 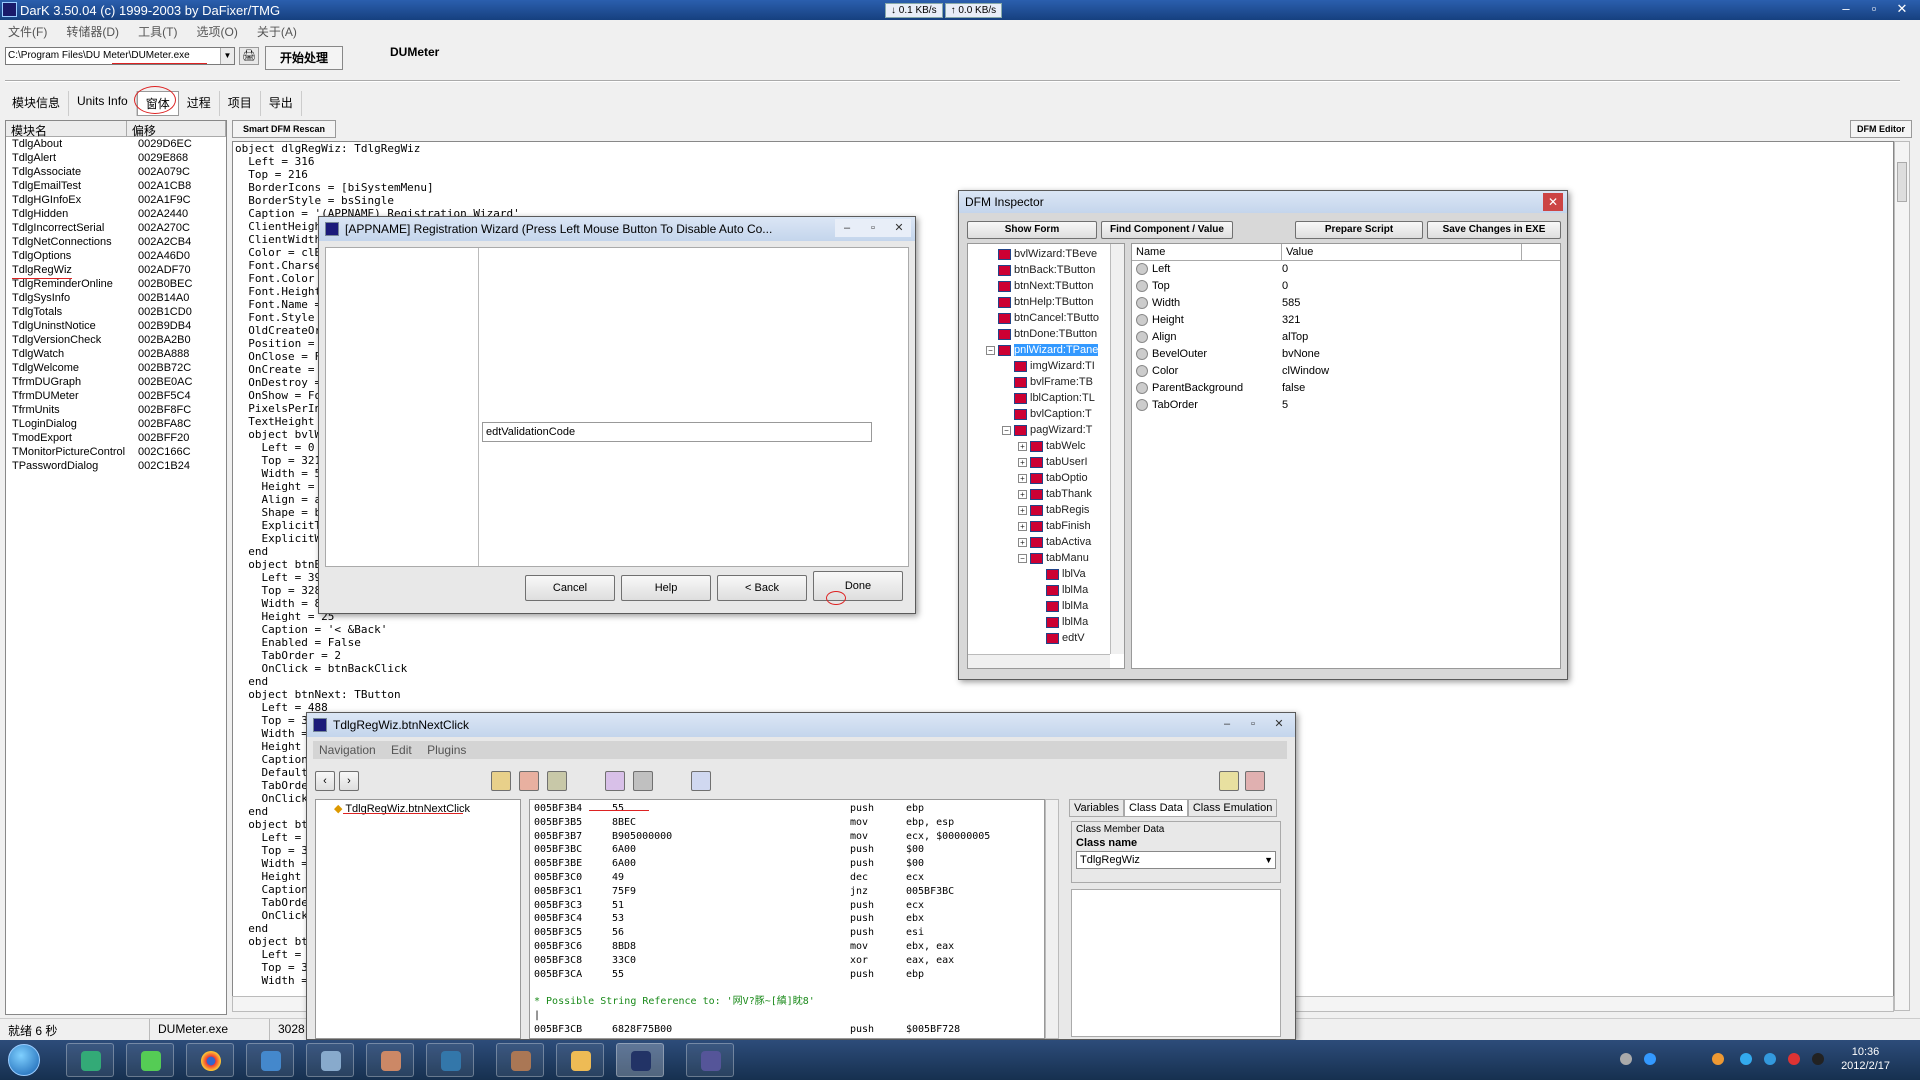 I want to click on asm-row: 005BF3C1 75F9 jnz 005BF3BC, so click(x=787, y=892).